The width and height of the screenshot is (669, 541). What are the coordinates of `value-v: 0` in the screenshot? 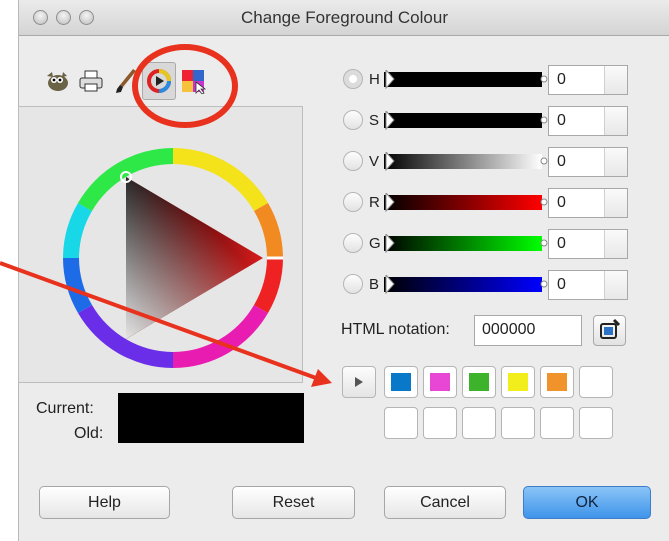 It's located at (561, 161).